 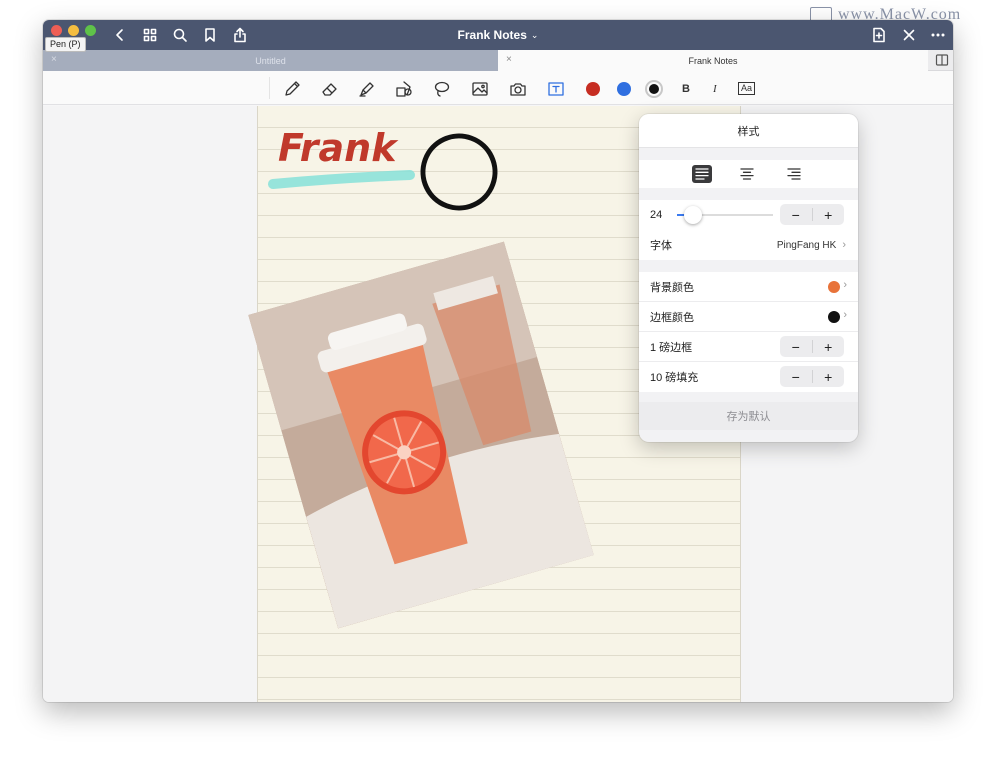 What do you see at coordinates (341, 179) in the screenshot?
I see `highlight-stroke` at bounding box center [341, 179].